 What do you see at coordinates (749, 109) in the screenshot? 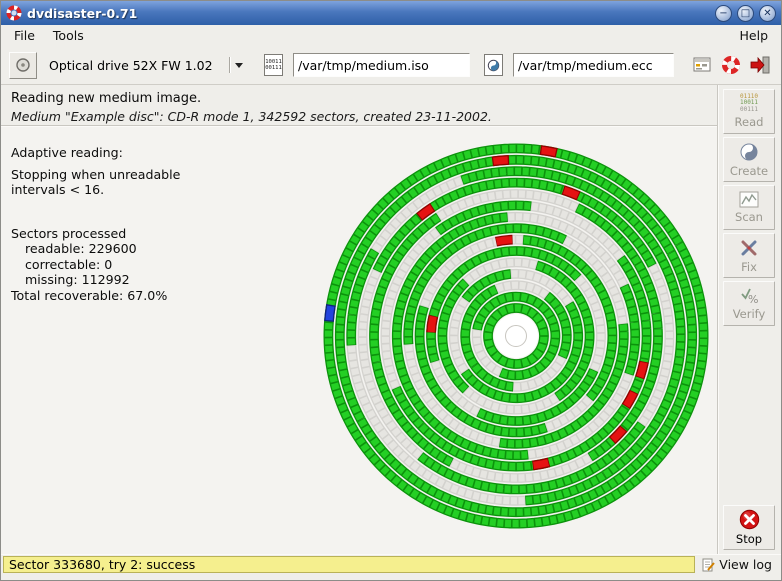
I see `read-icon-bits-3: 00111` at bounding box center [749, 109].